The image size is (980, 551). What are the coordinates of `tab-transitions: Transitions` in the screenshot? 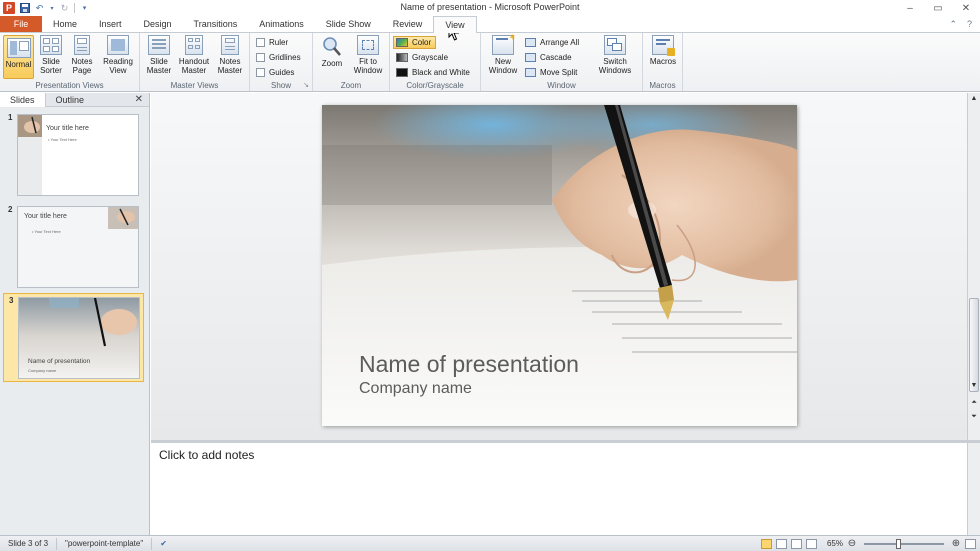 It's located at (216, 24).